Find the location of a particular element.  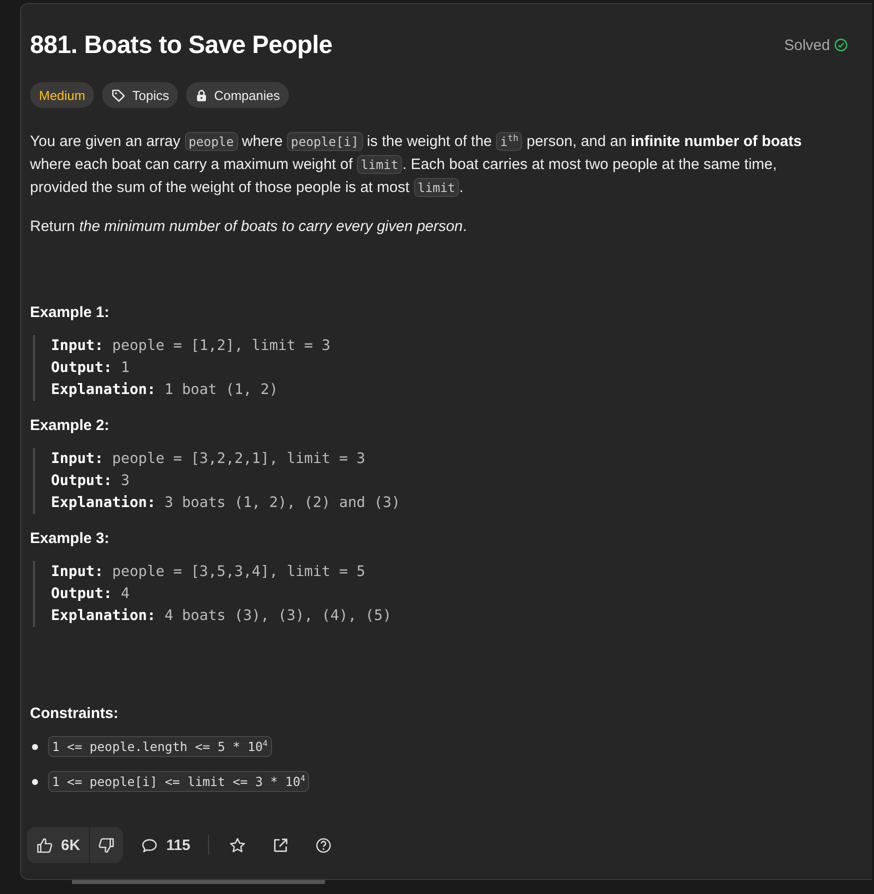

tag-icon is located at coordinates (118, 95).